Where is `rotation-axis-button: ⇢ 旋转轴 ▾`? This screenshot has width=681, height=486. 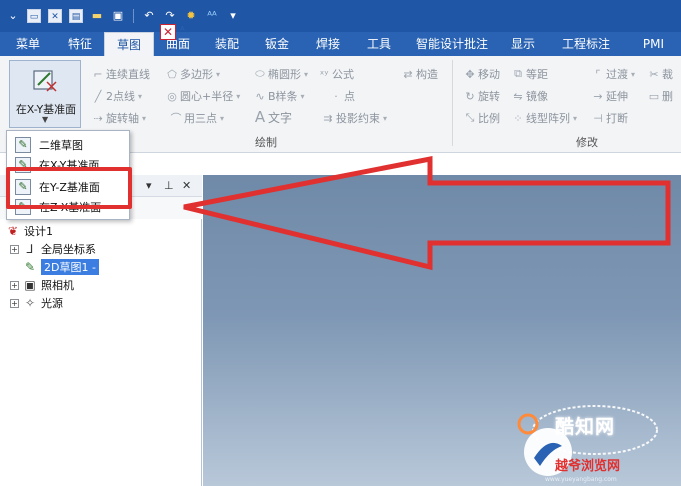
rotation-axis-button: ⇢ 旋转轴 ▾ is located at coordinates (119, 118).